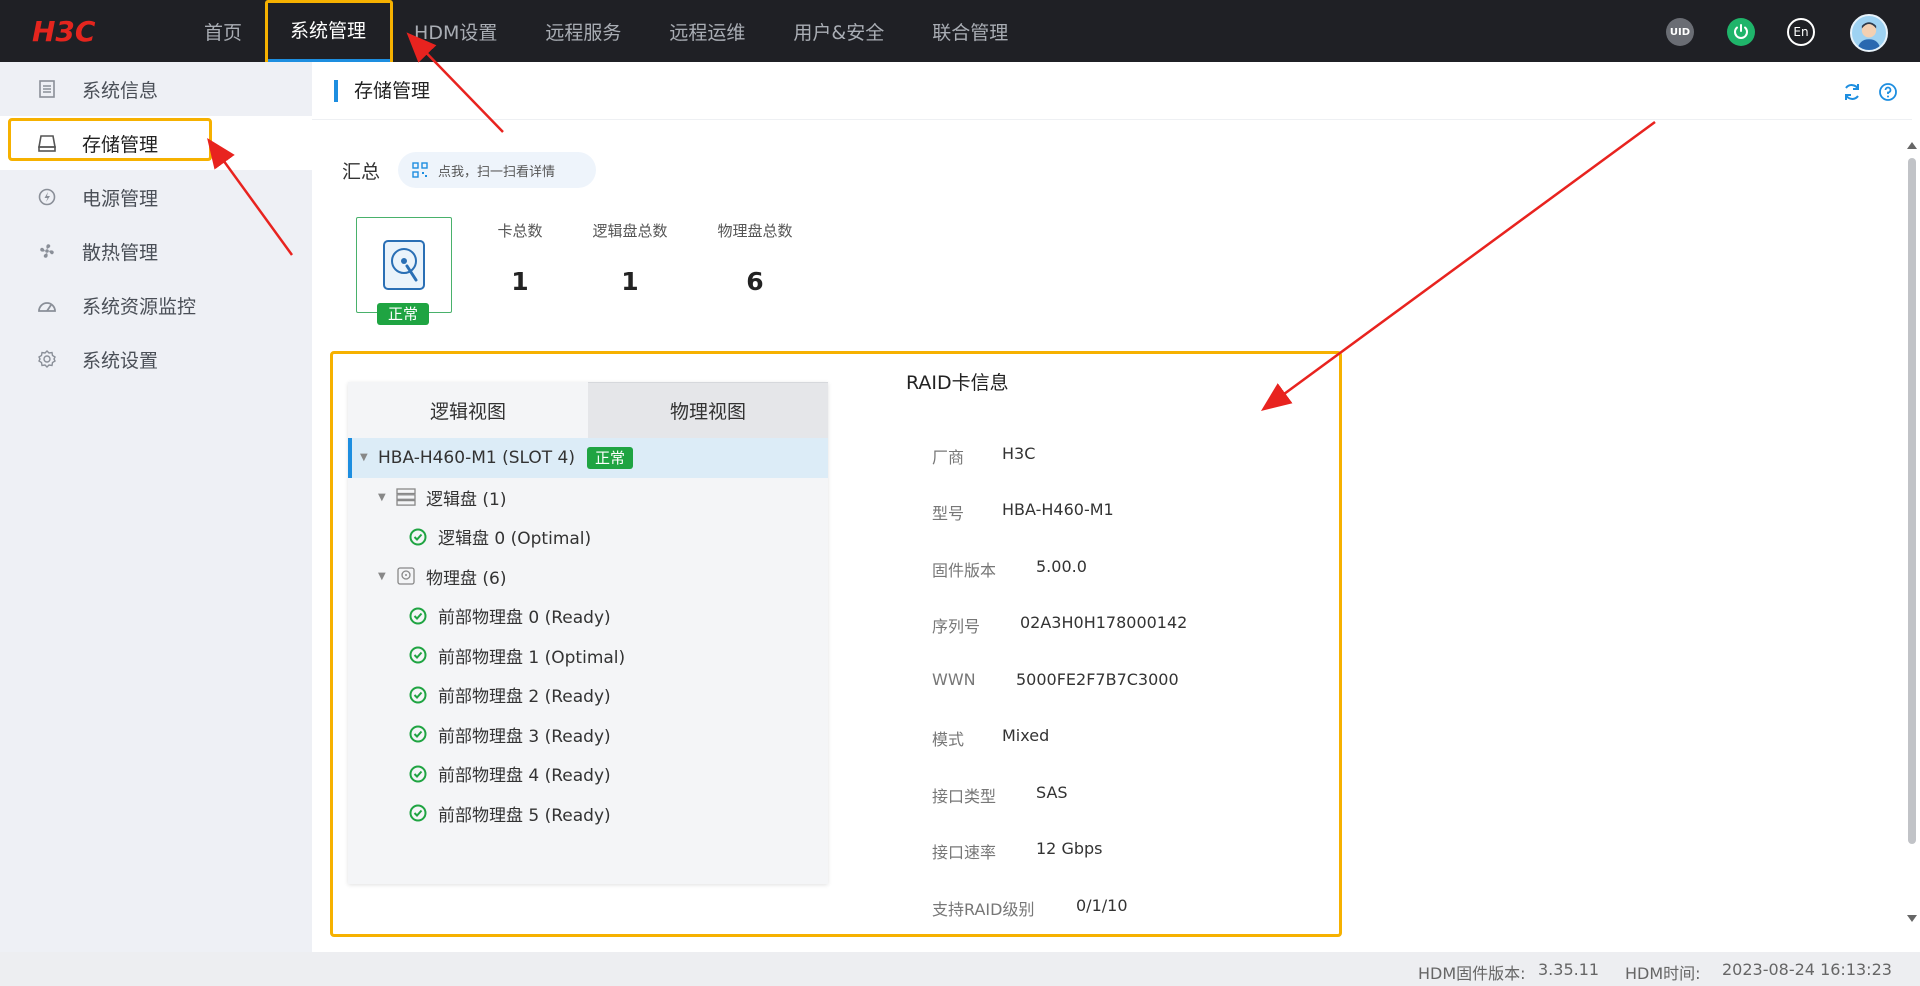  What do you see at coordinates (1869, 36) in the screenshot?
I see `avatar-icon` at bounding box center [1869, 36].